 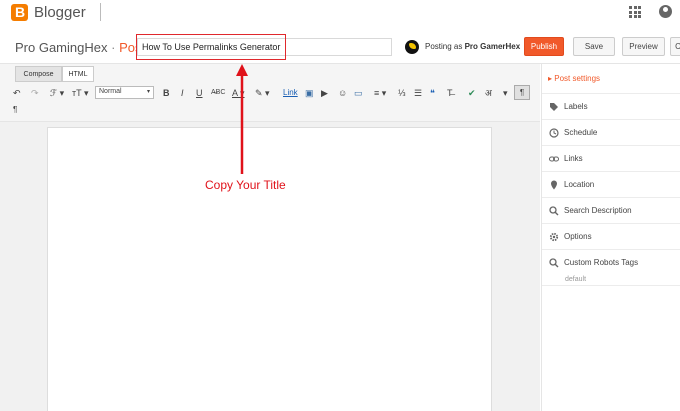 What do you see at coordinates (290, 93) in the screenshot?
I see `link-button: Link` at bounding box center [290, 93].